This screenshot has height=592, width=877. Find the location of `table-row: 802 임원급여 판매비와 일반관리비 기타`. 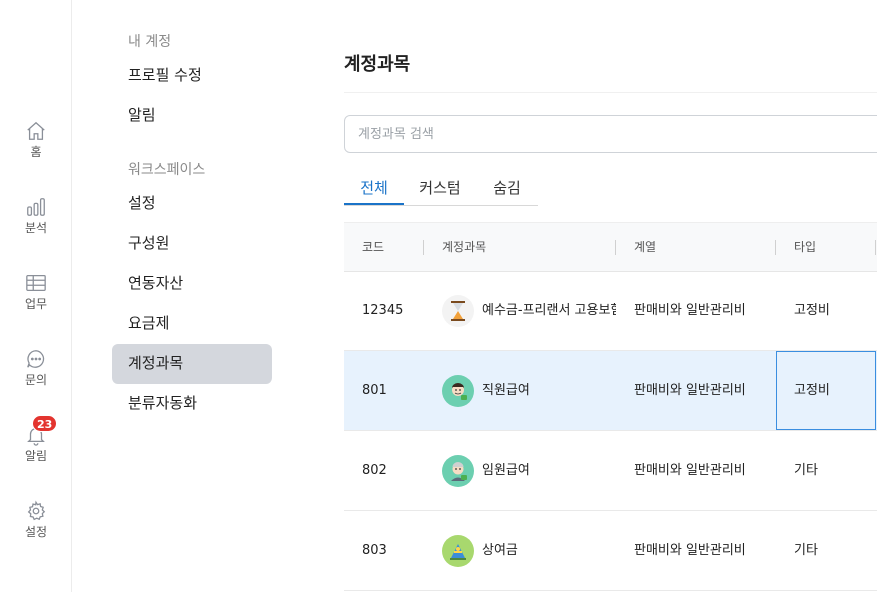

table-row: 802 임원급여 판매비와 일반관리비 기타 is located at coordinates (610, 471).